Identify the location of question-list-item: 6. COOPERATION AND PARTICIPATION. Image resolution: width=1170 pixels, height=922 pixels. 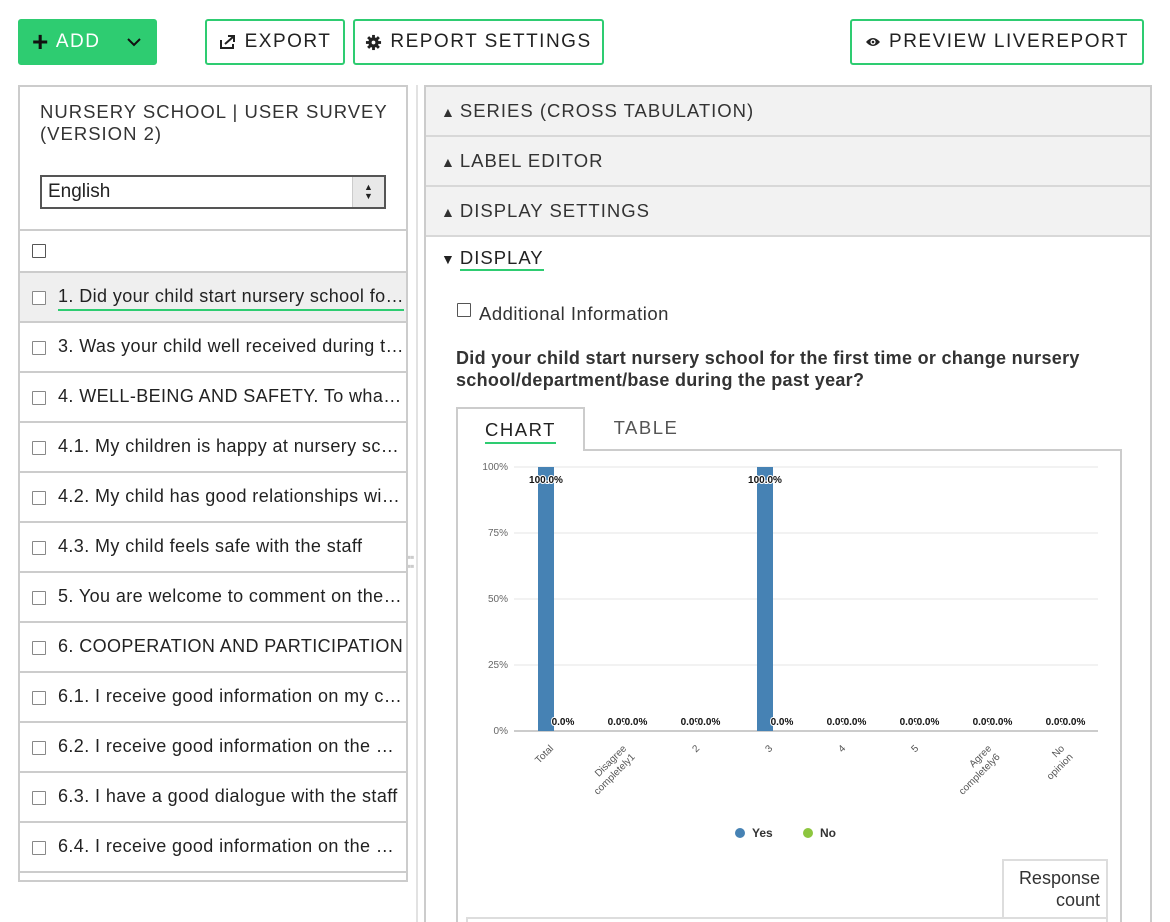
(213, 648).